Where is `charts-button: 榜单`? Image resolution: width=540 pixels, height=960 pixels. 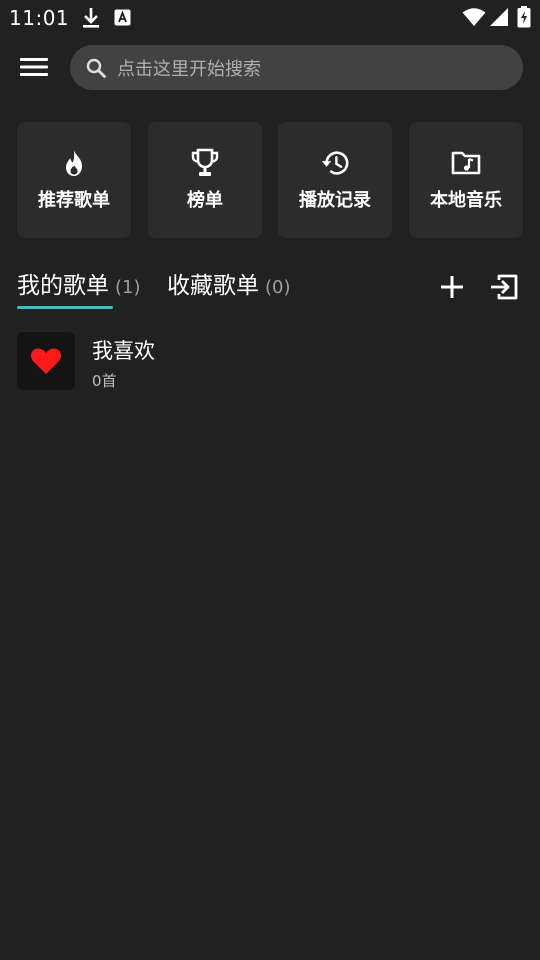
charts-button: 榜单 is located at coordinates (205, 180).